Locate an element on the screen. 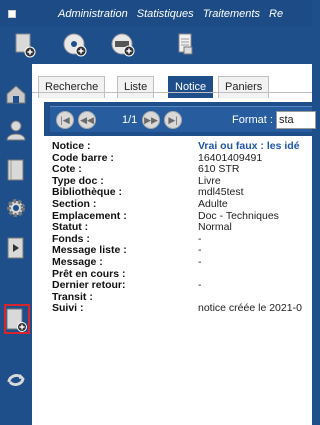 Image resolution: width=320 pixels, height=425 pixels. arrow-doc-icon is located at coordinates (16, 249).